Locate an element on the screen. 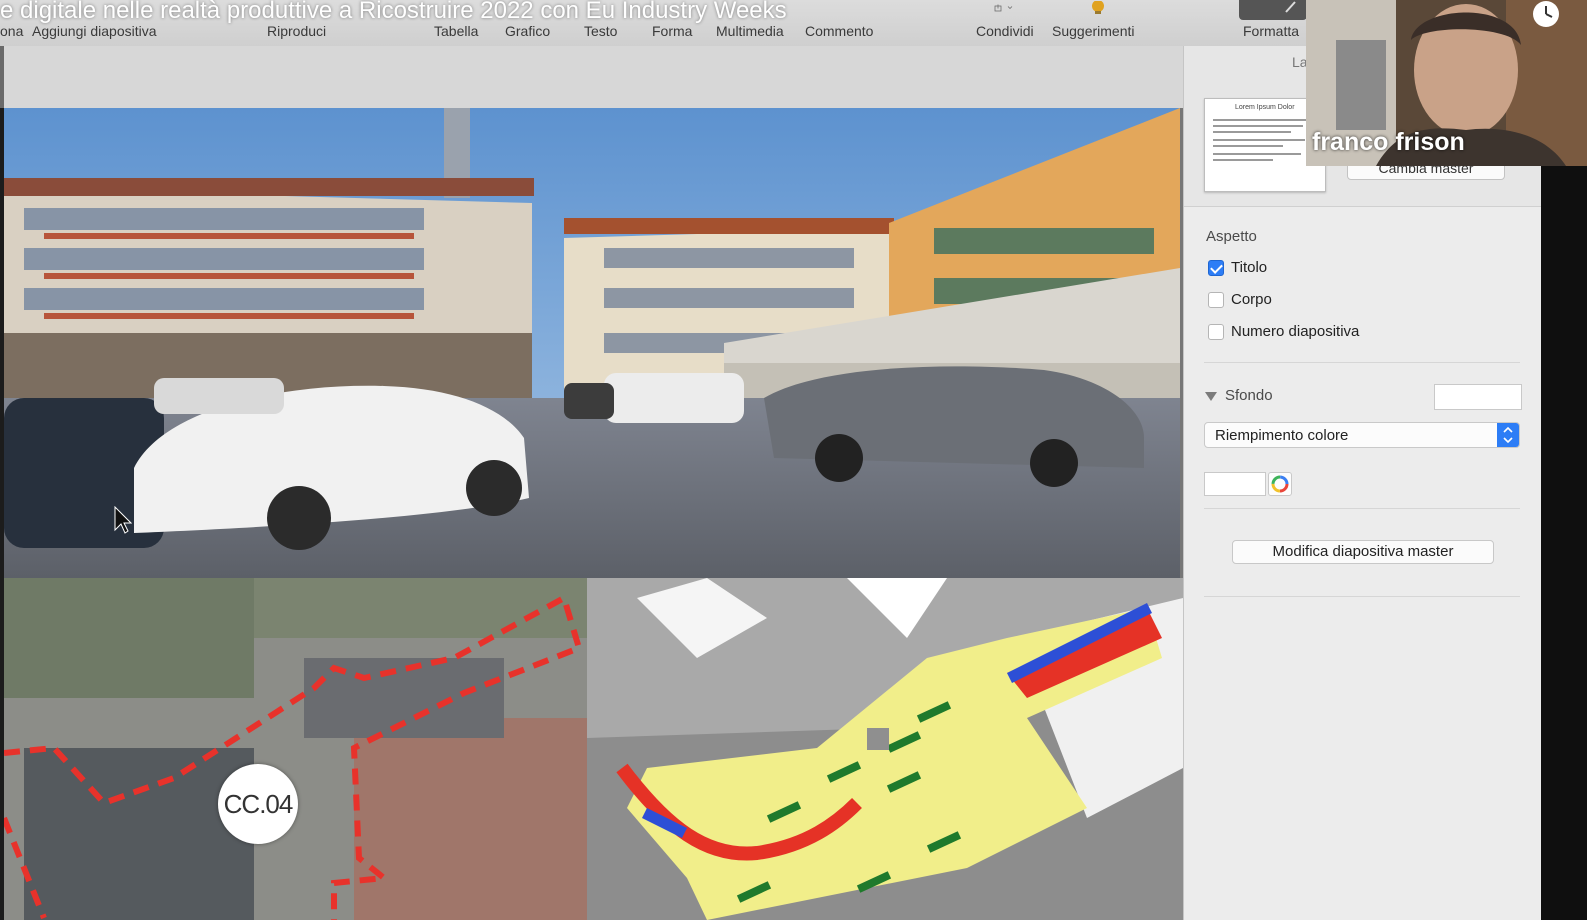  master-thumbnail-title: Lorem Ipsum Dolor is located at coordinates (1265, 107).